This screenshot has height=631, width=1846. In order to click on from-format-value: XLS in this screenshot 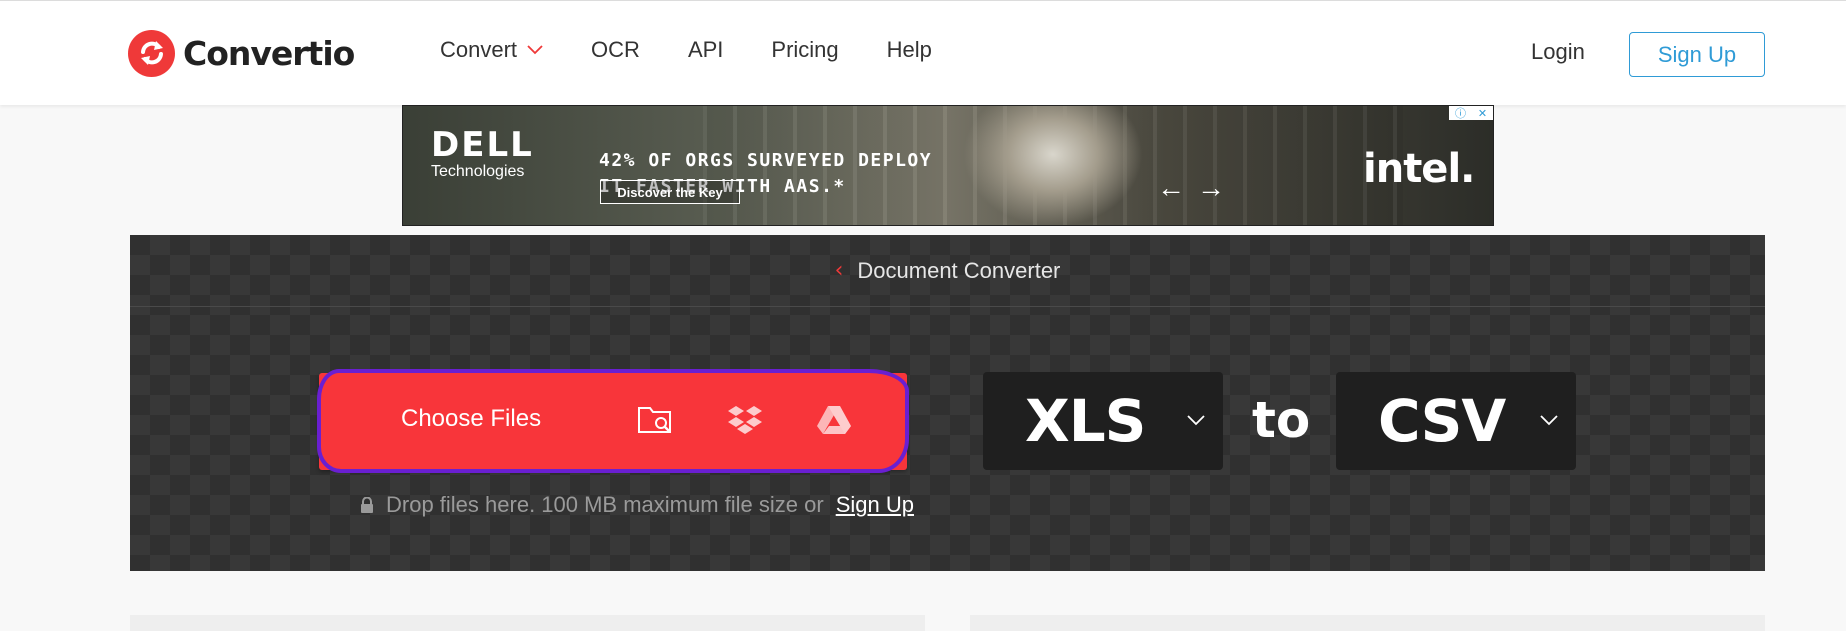, I will do `click(1085, 421)`.